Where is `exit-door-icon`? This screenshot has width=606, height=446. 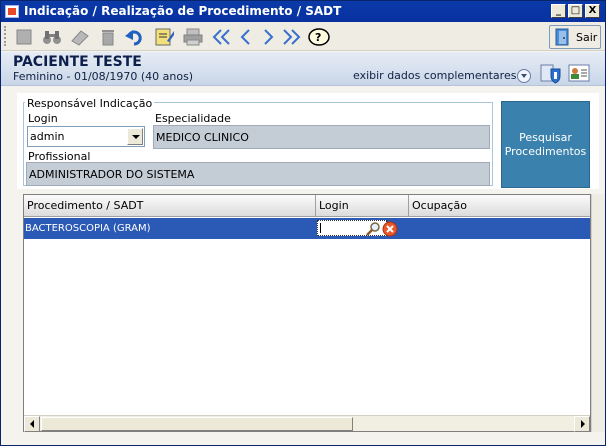
exit-door-icon is located at coordinates (562, 37).